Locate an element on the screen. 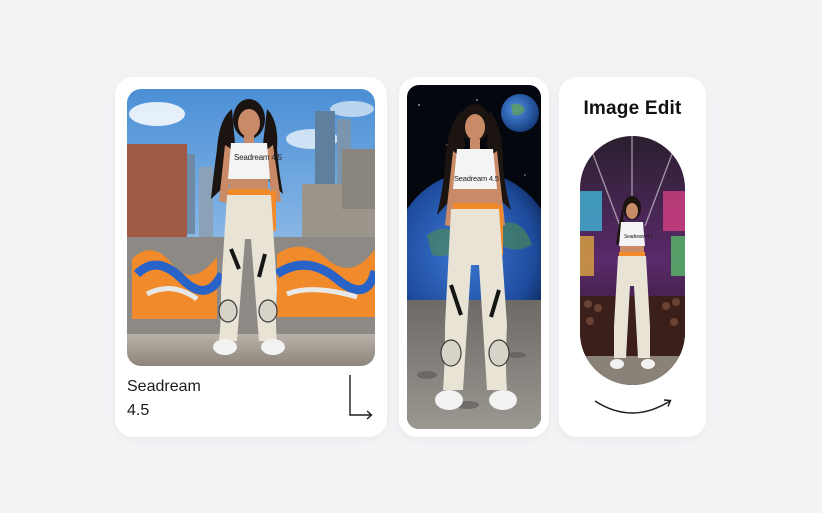  model-version-label: 4.5 is located at coordinates (138, 410).